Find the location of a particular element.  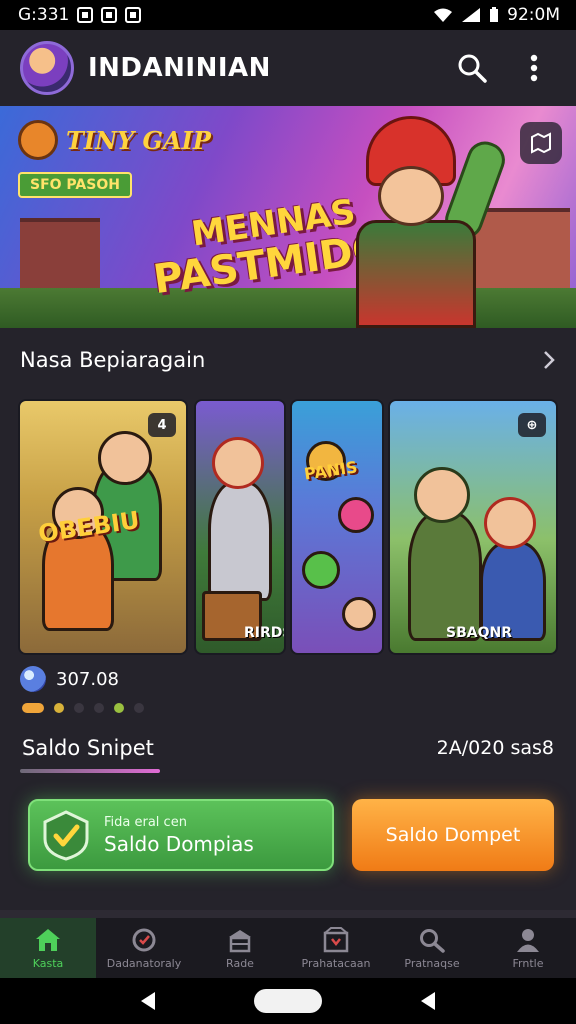

green-button-label: Saldo Dompias is located at coordinates (179, 843).